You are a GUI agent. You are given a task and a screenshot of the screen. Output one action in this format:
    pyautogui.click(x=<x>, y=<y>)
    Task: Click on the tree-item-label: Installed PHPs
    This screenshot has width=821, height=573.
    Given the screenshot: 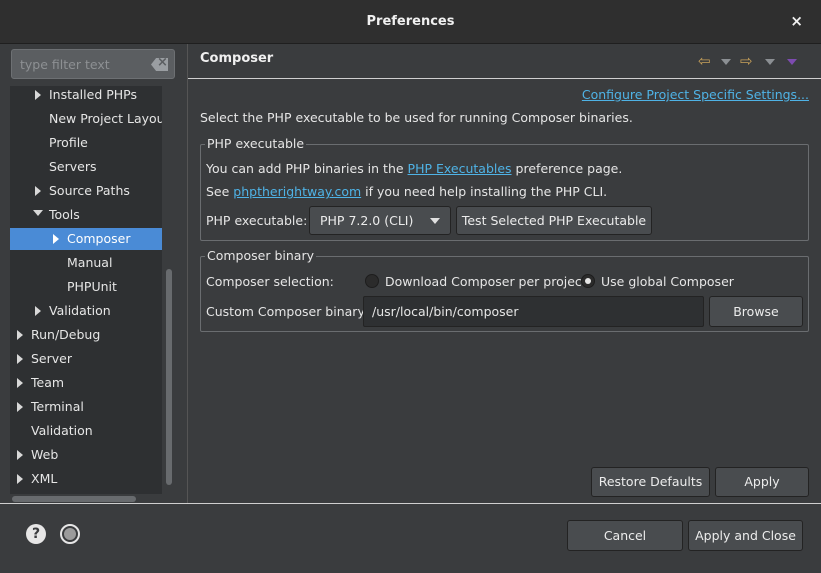 What is the action you would take?
    pyautogui.click(x=93, y=94)
    